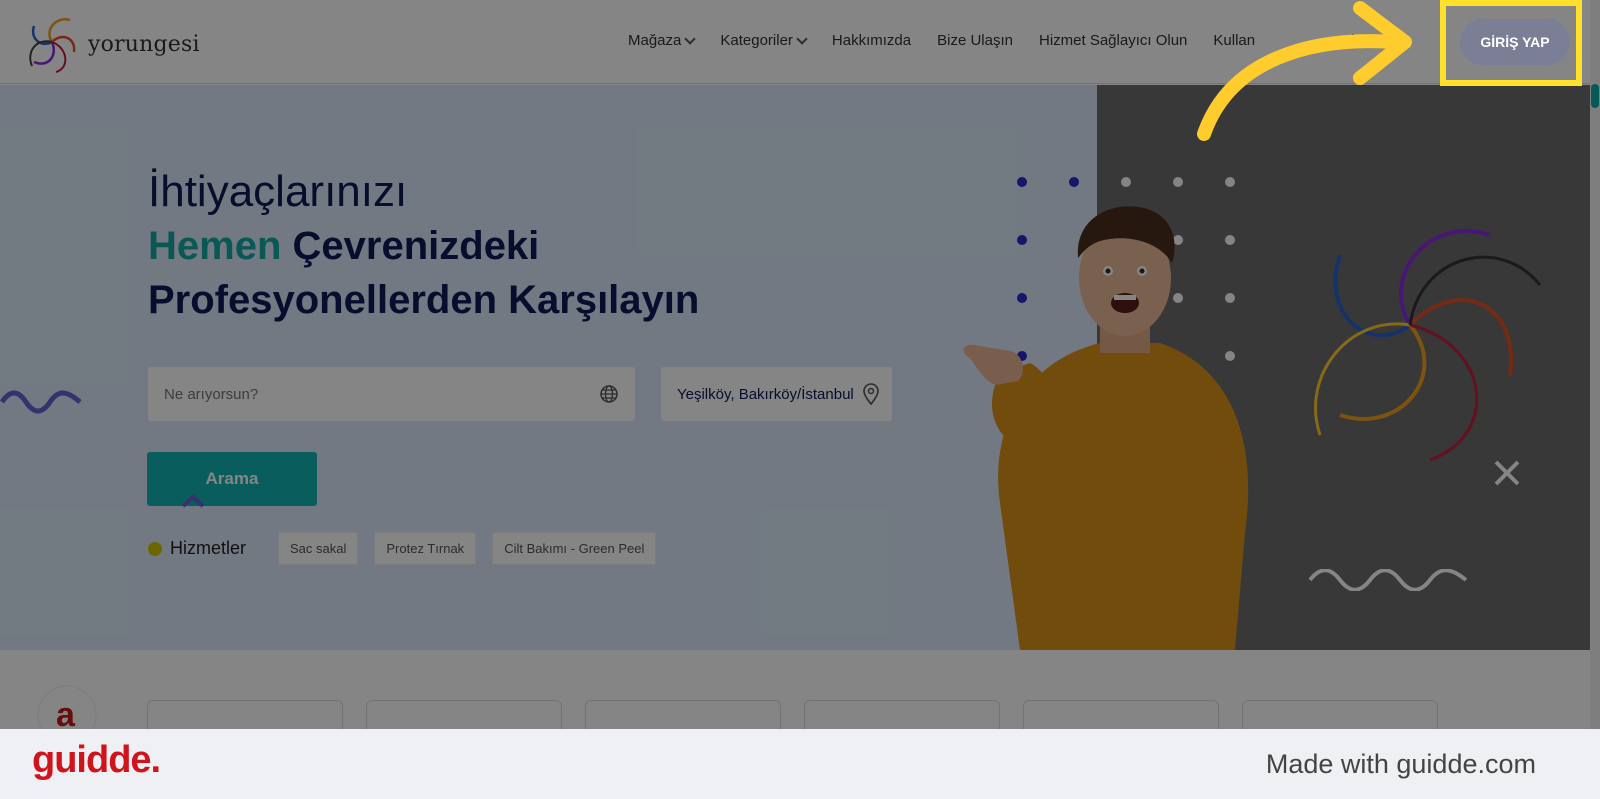  Describe the element at coordinates (1401, 764) in the screenshot. I see `made-with-text: Made with guidde.com` at that location.